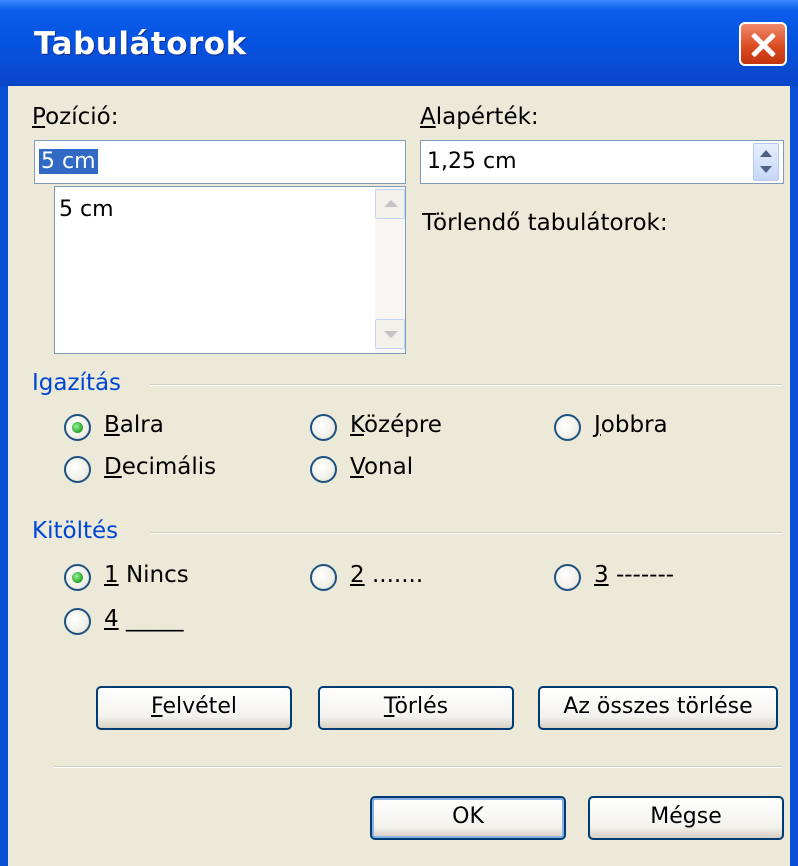 The image size is (798, 866). Describe the element at coordinates (418, 767) in the screenshot. I see `footer-divider` at that location.